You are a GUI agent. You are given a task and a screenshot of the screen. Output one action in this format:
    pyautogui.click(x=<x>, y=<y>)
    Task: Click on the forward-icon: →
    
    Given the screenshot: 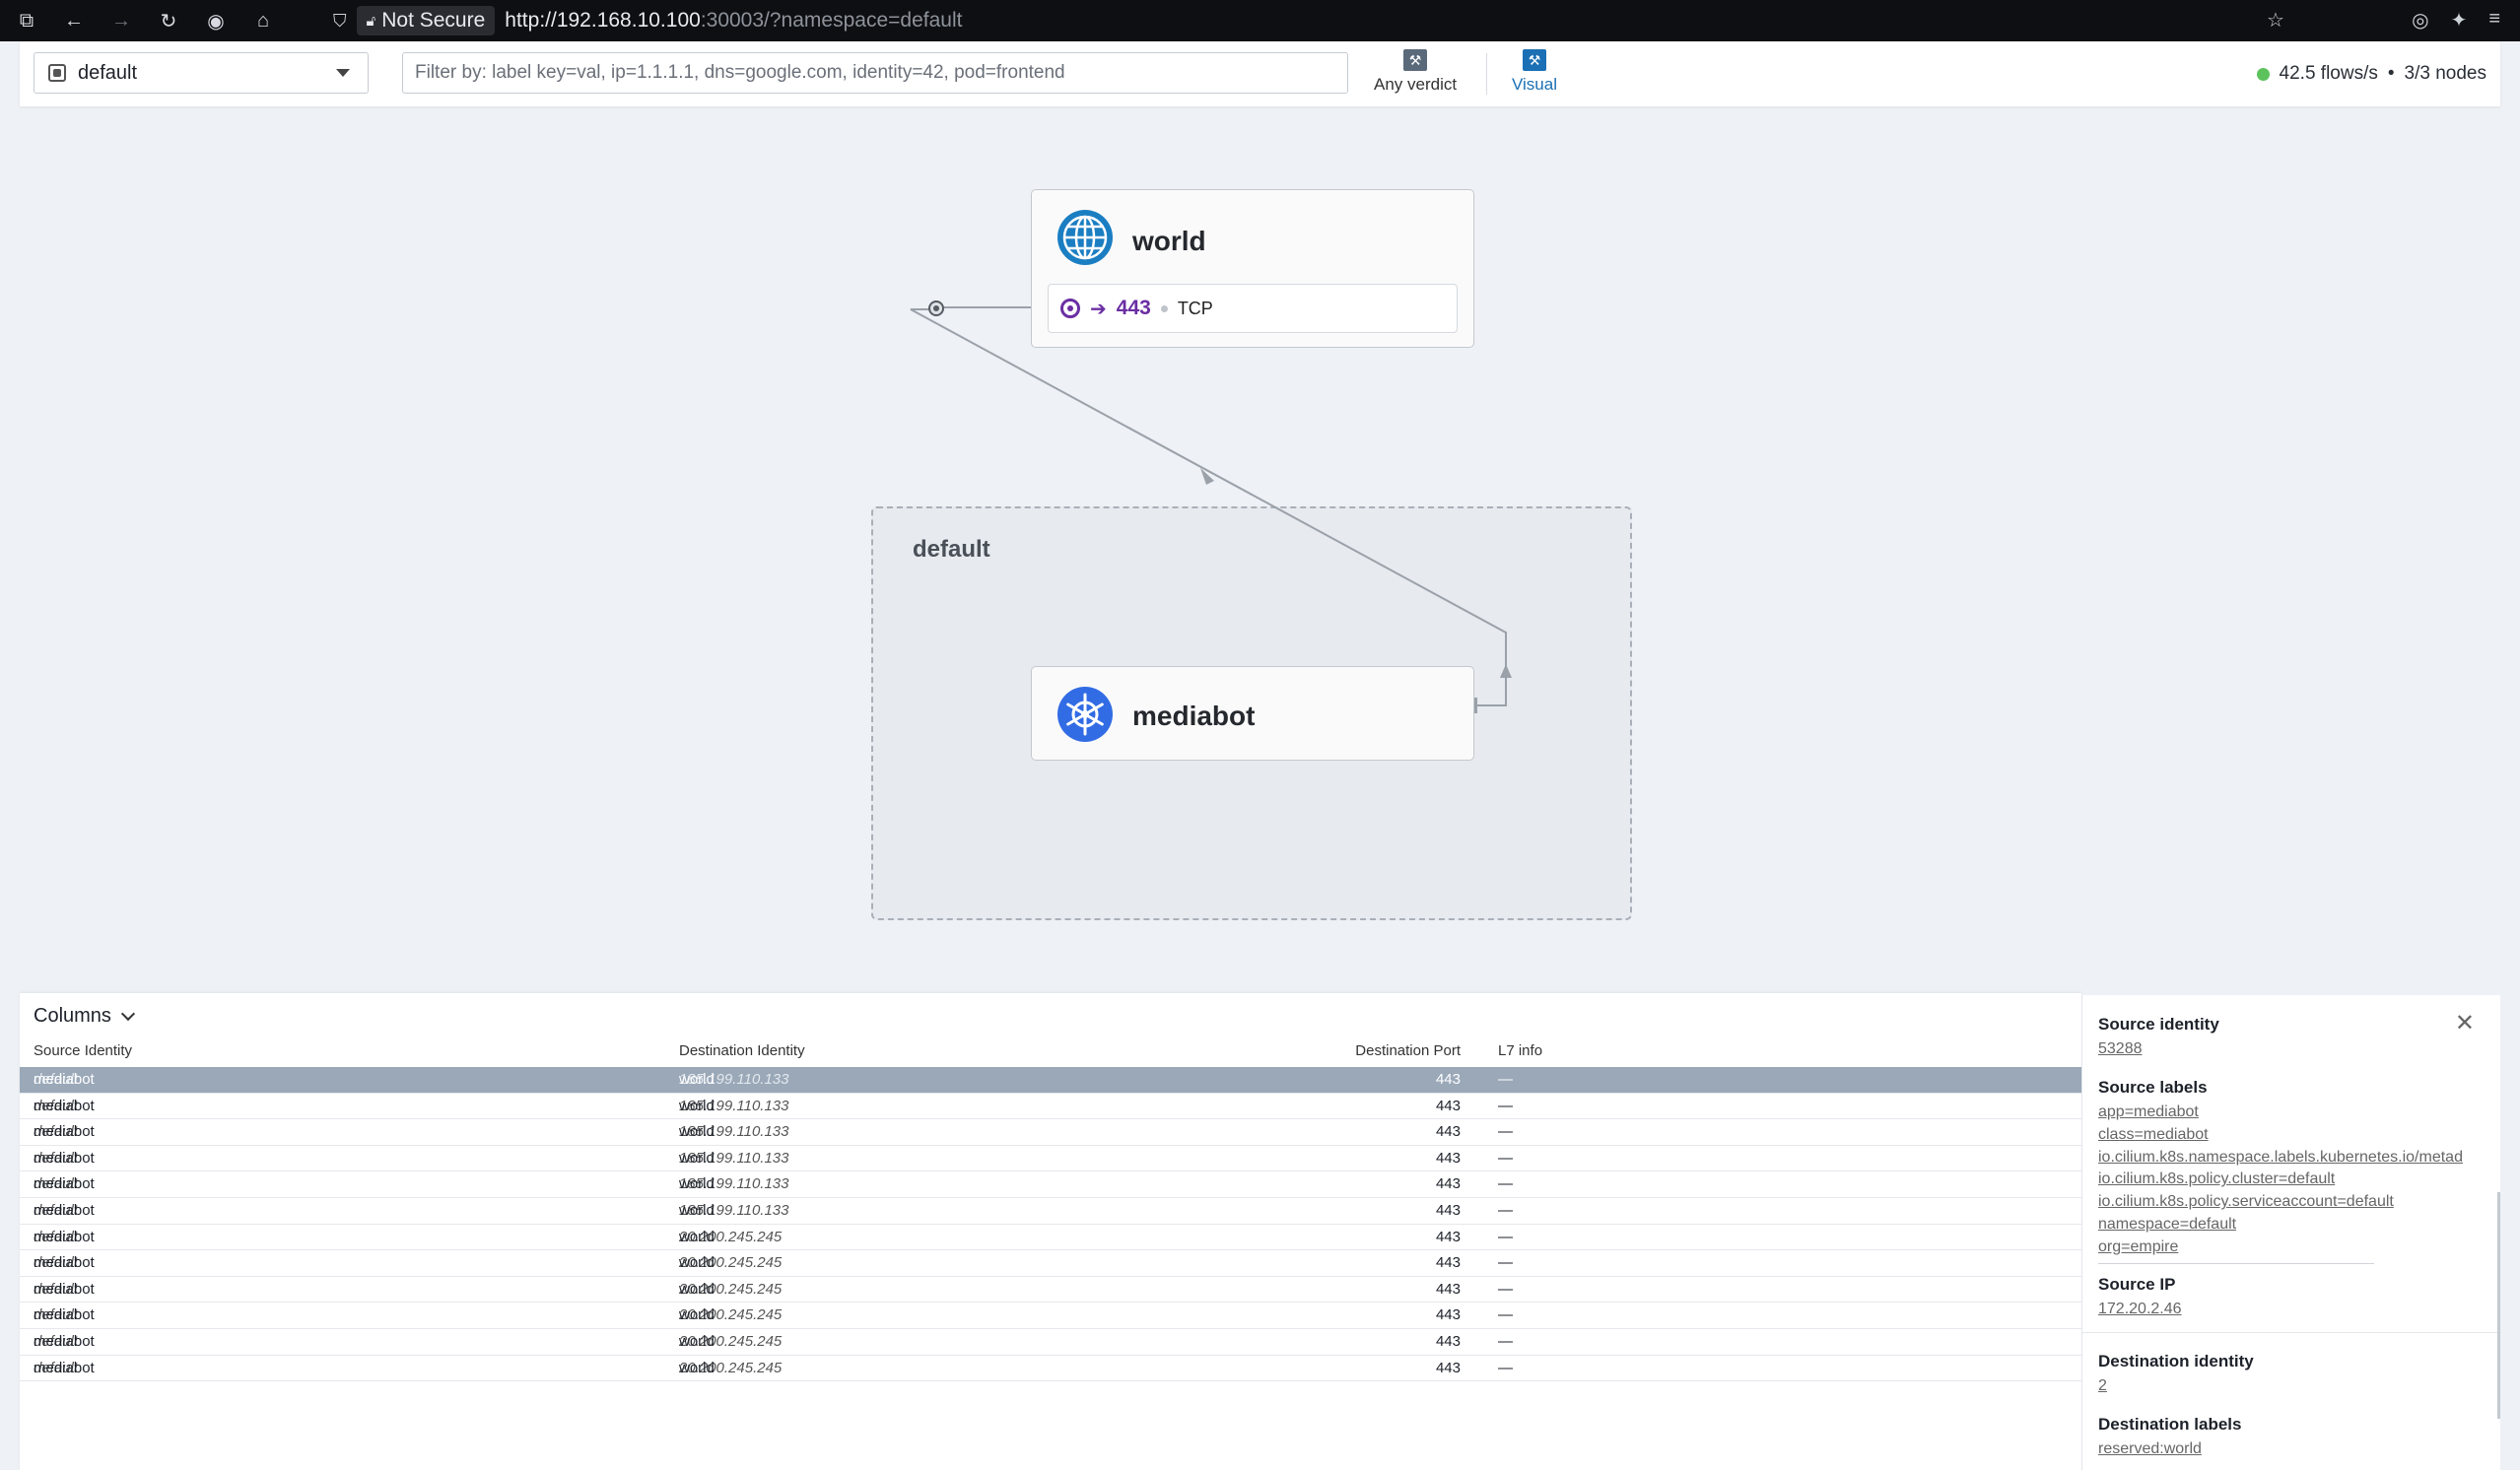 What is the action you would take?
    pyautogui.click(x=121, y=22)
    